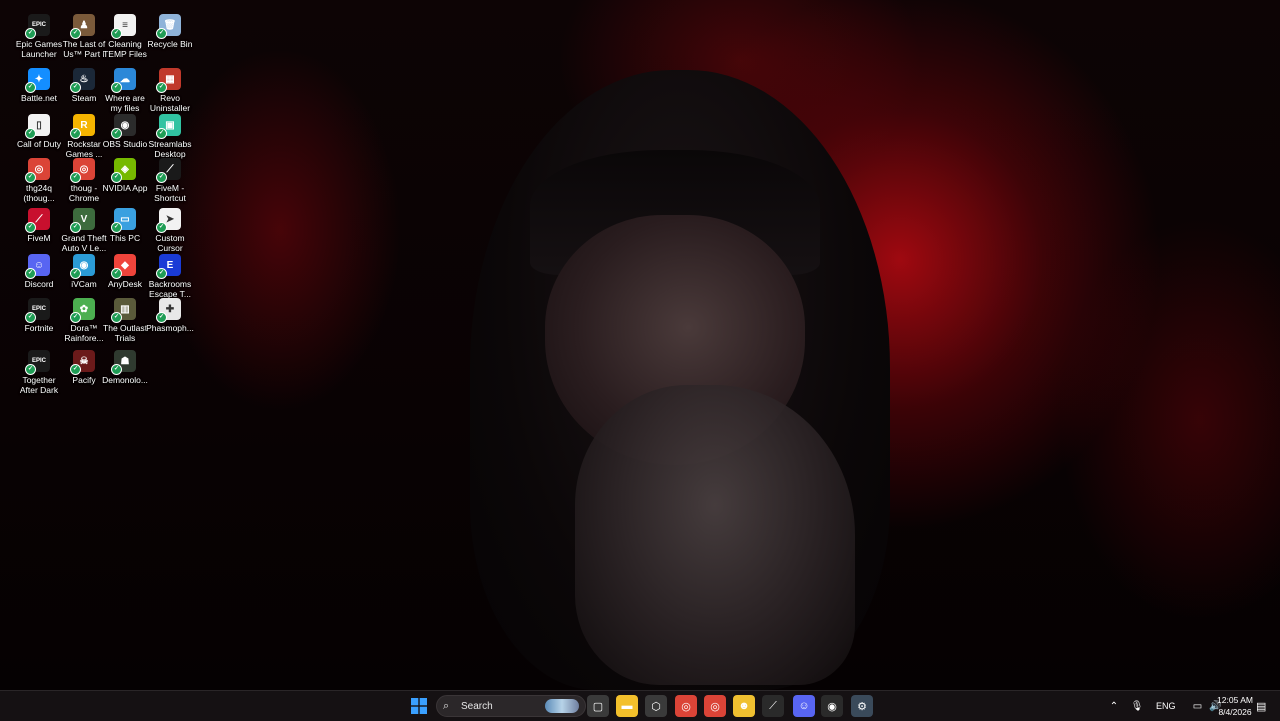 Image resolution: width=1280 pixels, height=721 pixels. What do you see at coordinates (82, 362) in the screenshot?
I see `pacify-icon: ☠ ✓` at bounding box center [82, 362].